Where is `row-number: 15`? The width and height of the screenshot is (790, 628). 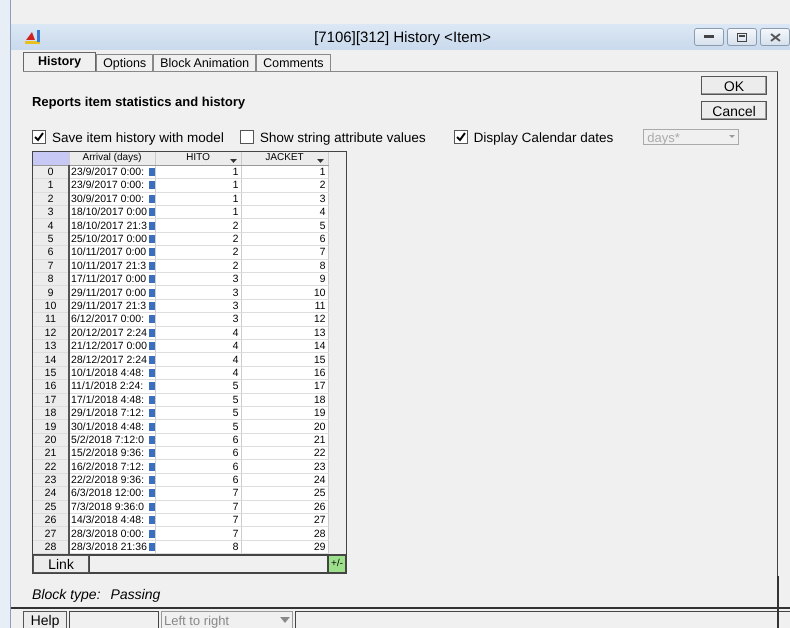 row-number: 15 is located at coordinates (51, 373).